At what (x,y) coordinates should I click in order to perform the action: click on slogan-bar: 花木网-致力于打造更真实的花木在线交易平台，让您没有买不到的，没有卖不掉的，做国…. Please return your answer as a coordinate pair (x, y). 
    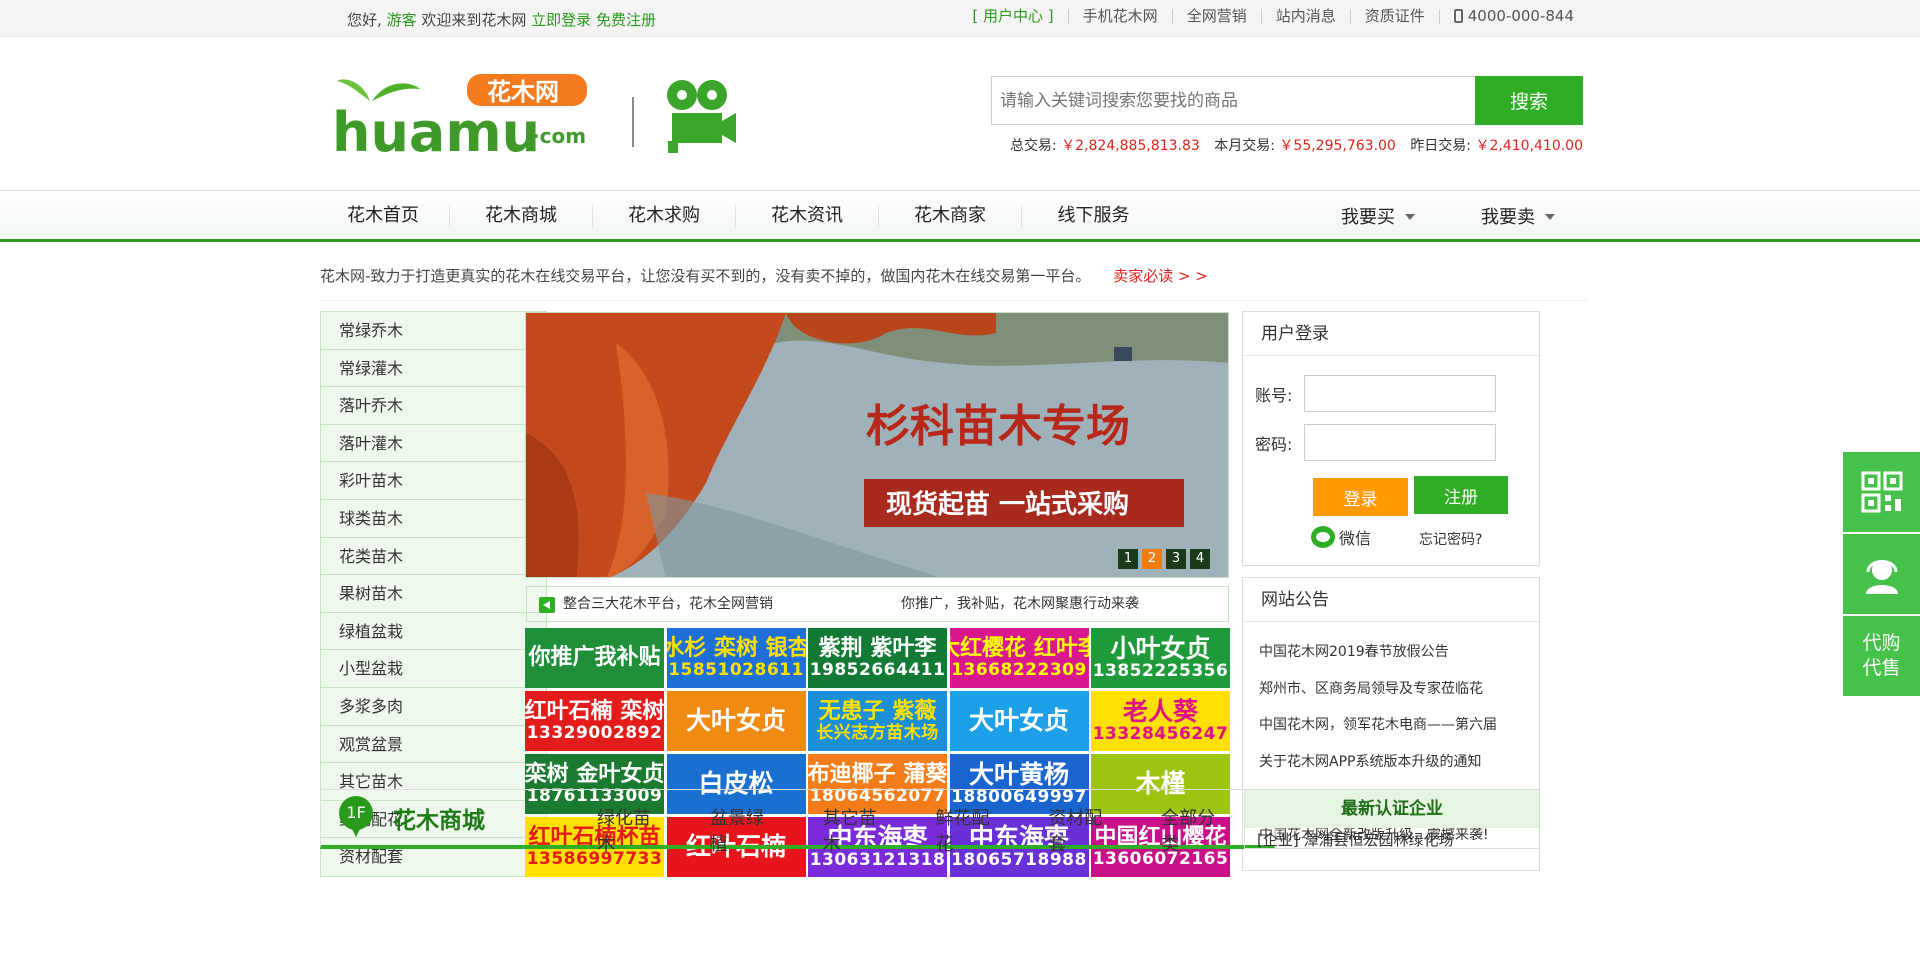
    Looking at the image, I should click on (954, 271).